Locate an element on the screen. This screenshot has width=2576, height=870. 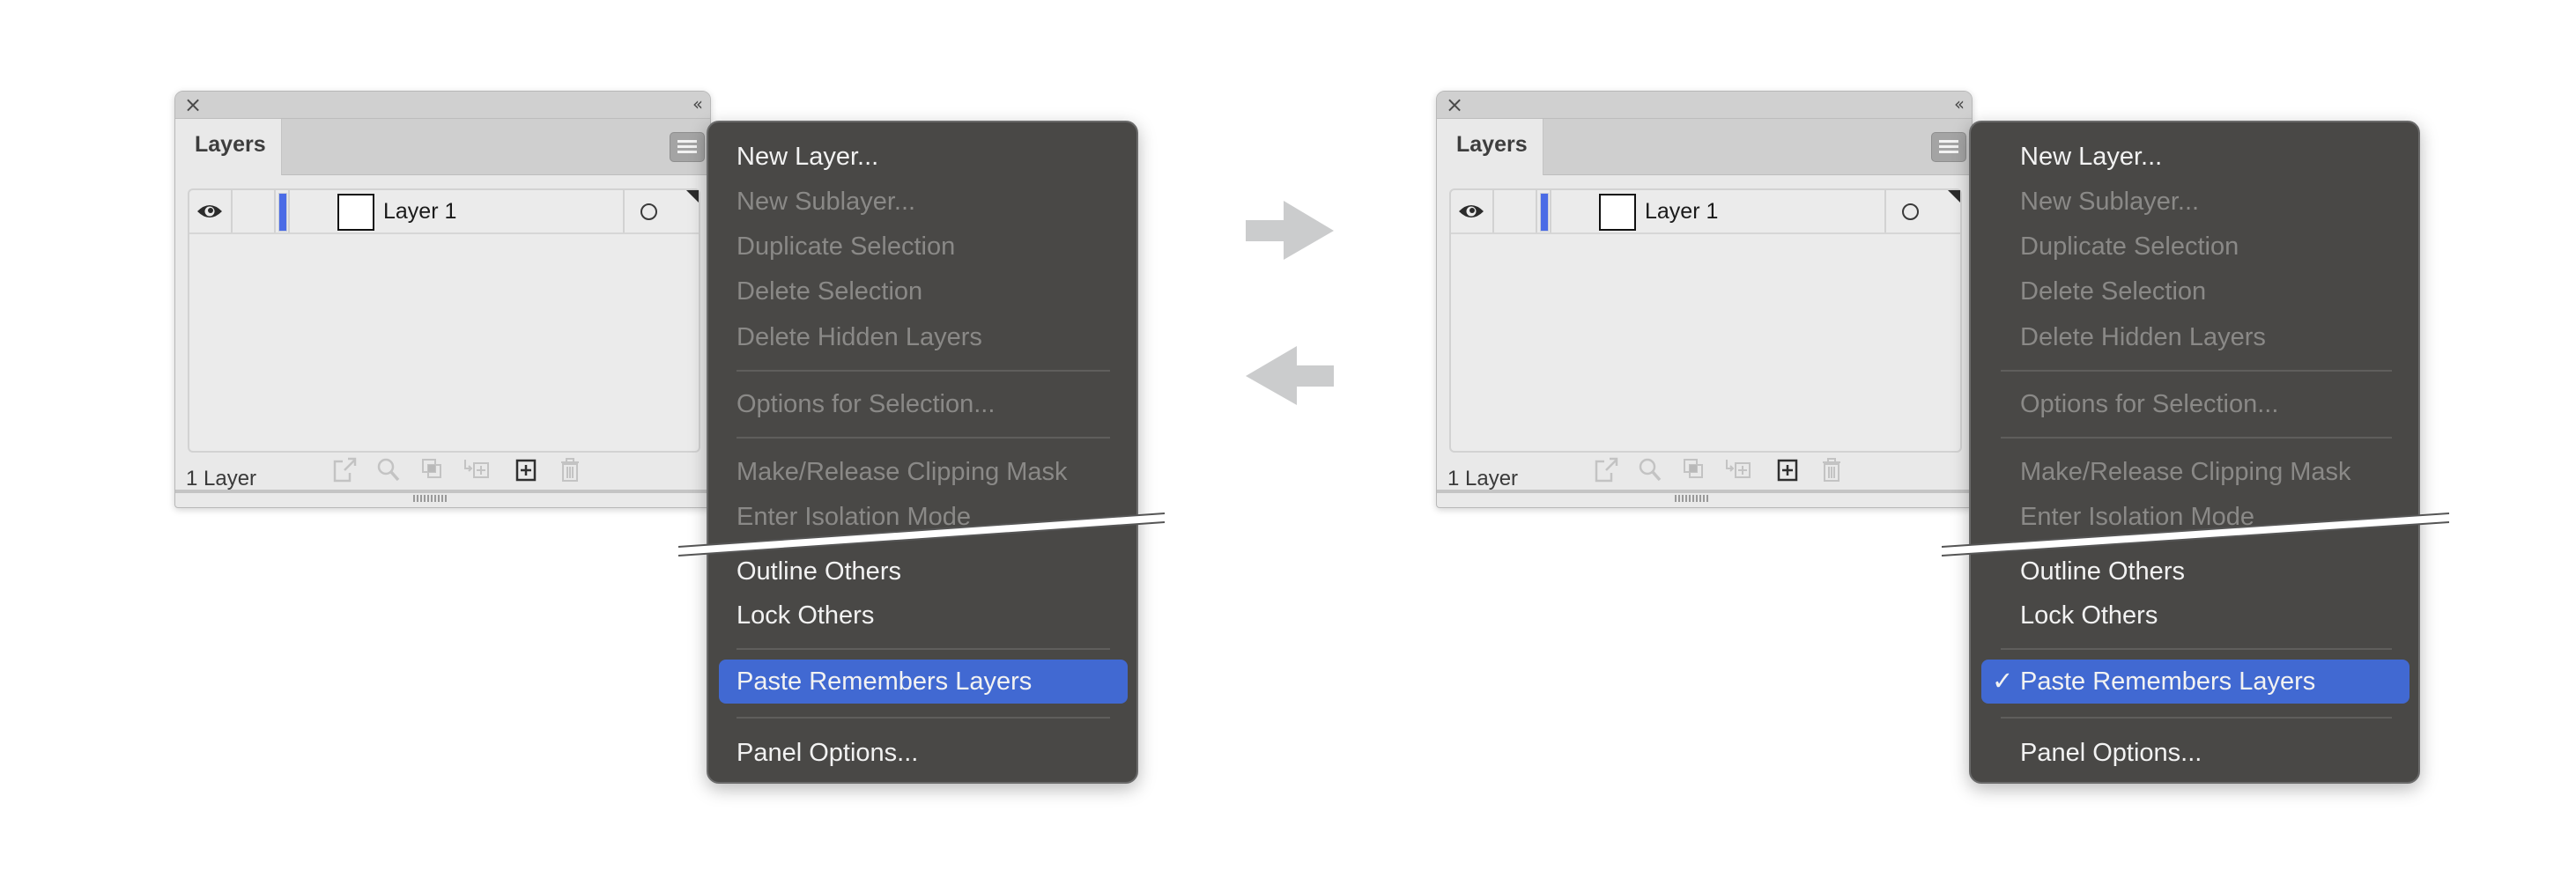
menu-item-paste-remembers-layers: ✓ Paste Remembers Layers is located at coordinates (2154, 681).